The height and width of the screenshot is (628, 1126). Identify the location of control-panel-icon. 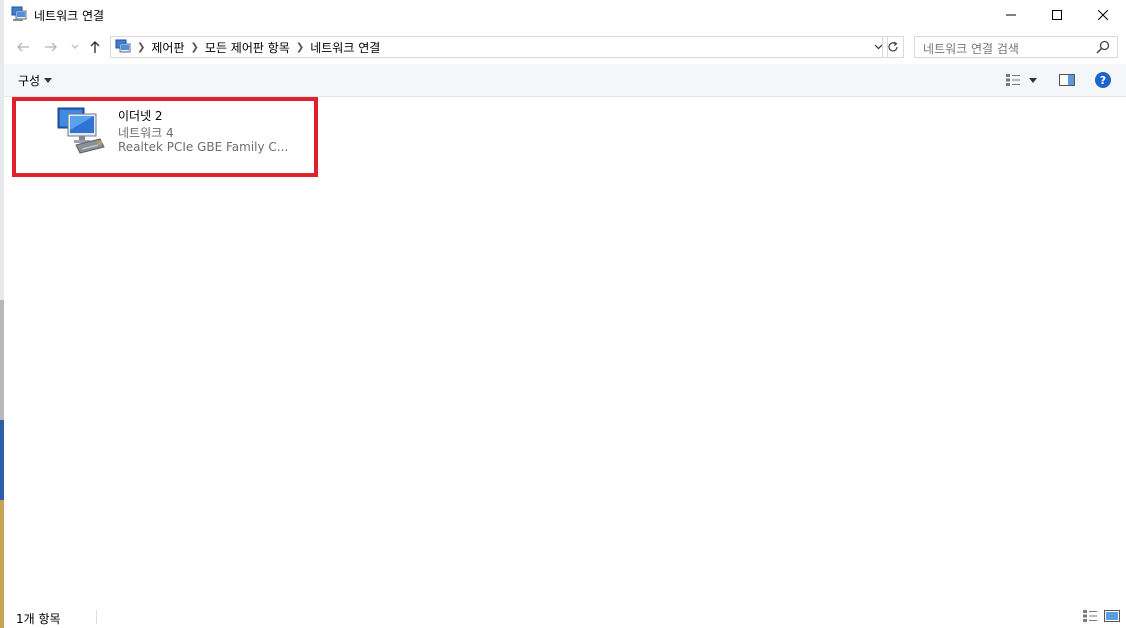
(123, 46).